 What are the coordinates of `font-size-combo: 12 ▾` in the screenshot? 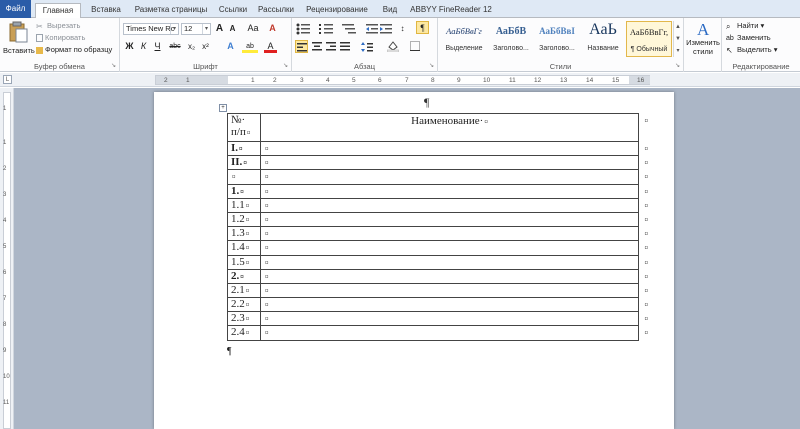 It's located at (196, 29).